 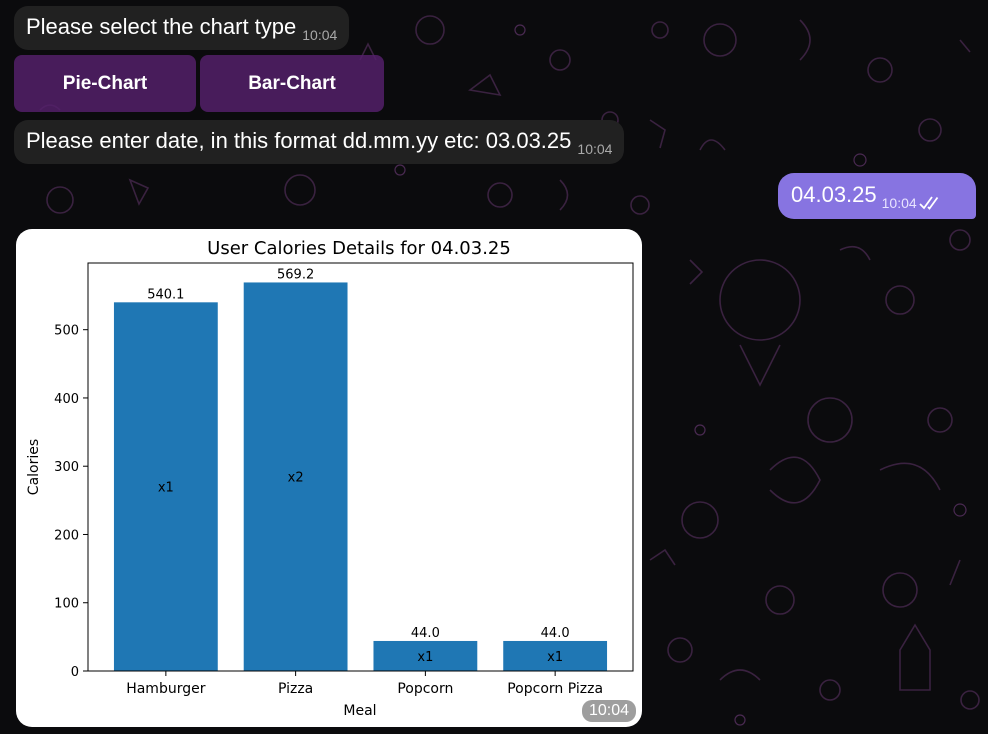 I want to click on bar-chart-button: Bar-Chart, so click(x=292, y=83).